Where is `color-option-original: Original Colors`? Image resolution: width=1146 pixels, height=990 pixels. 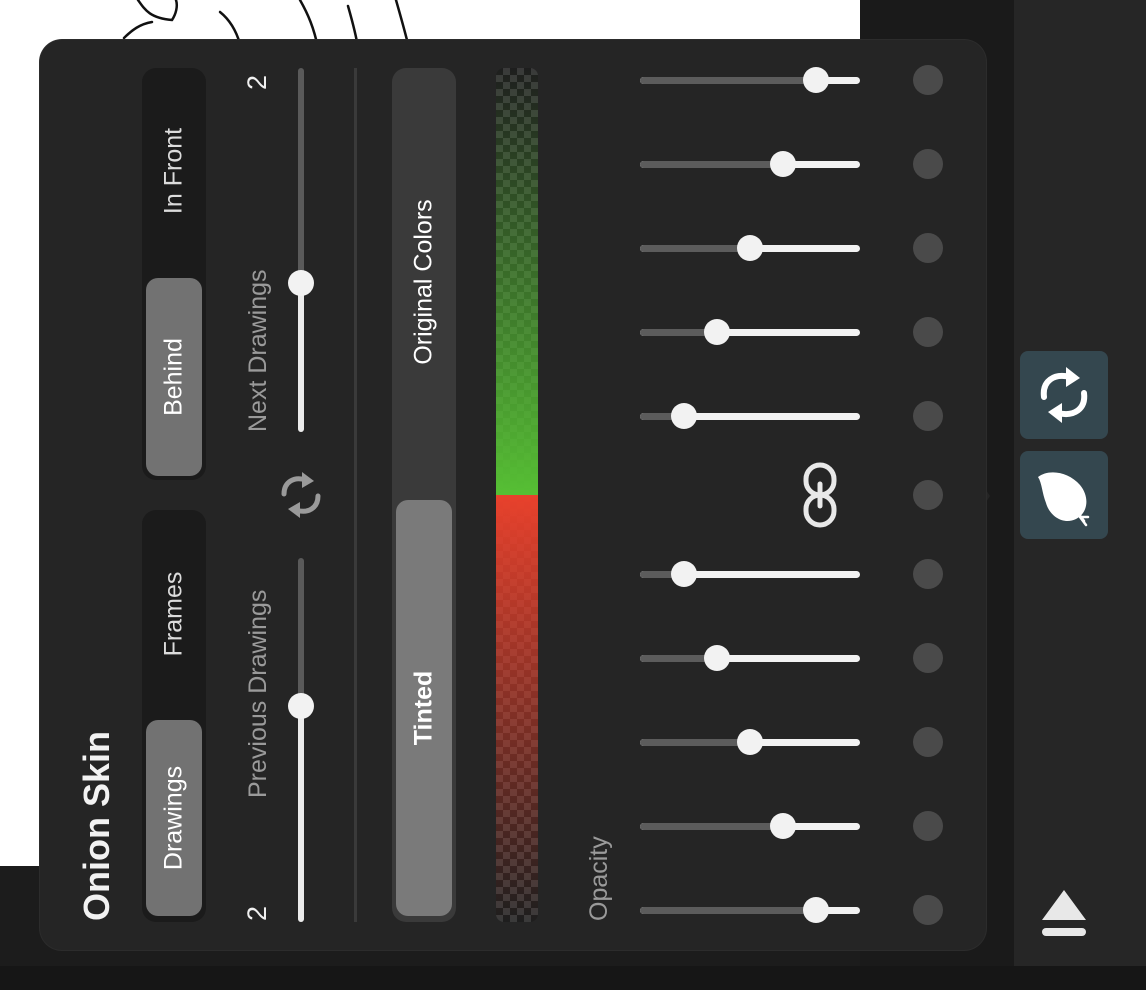 color-option-original: Original Colors is located at coordinates (424, 282).